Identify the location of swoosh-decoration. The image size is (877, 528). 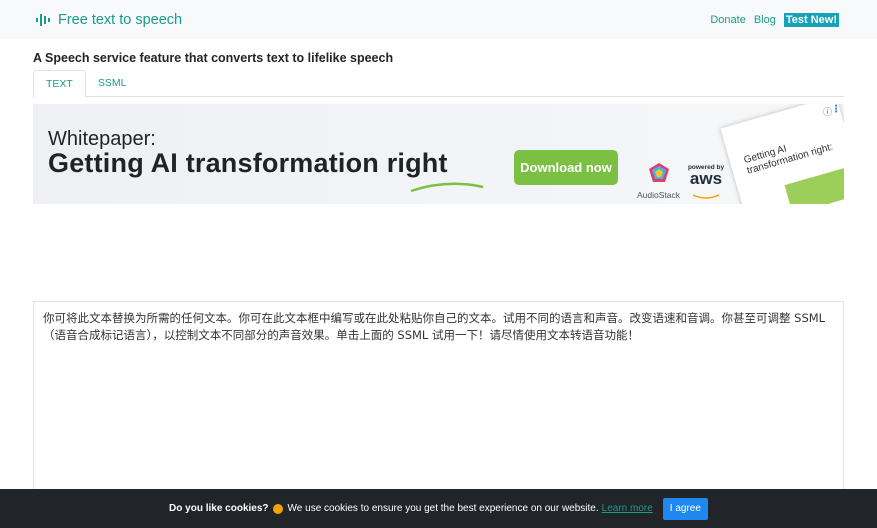
(447, 187).